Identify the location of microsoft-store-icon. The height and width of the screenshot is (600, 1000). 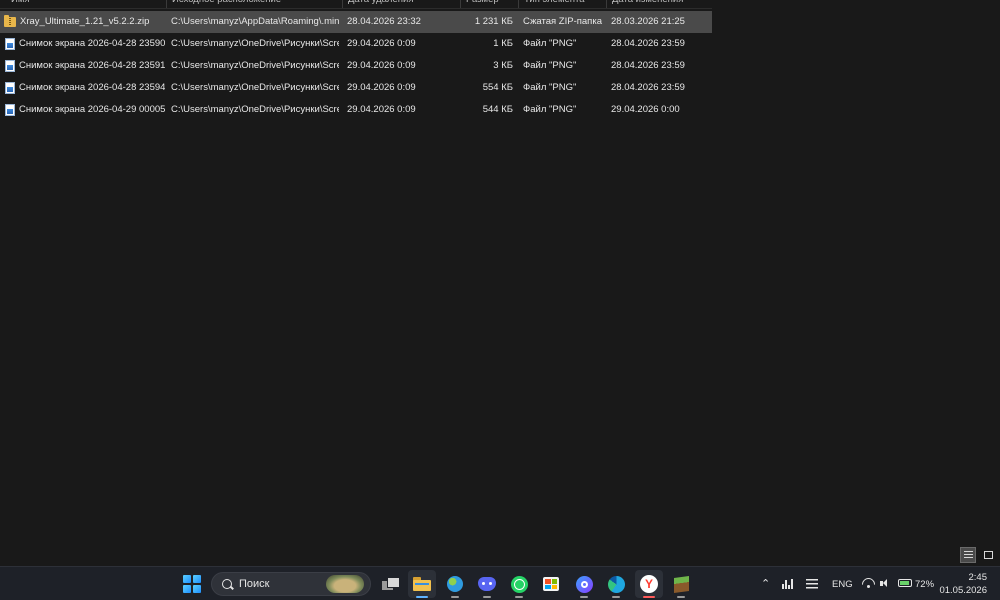
(551, 584).